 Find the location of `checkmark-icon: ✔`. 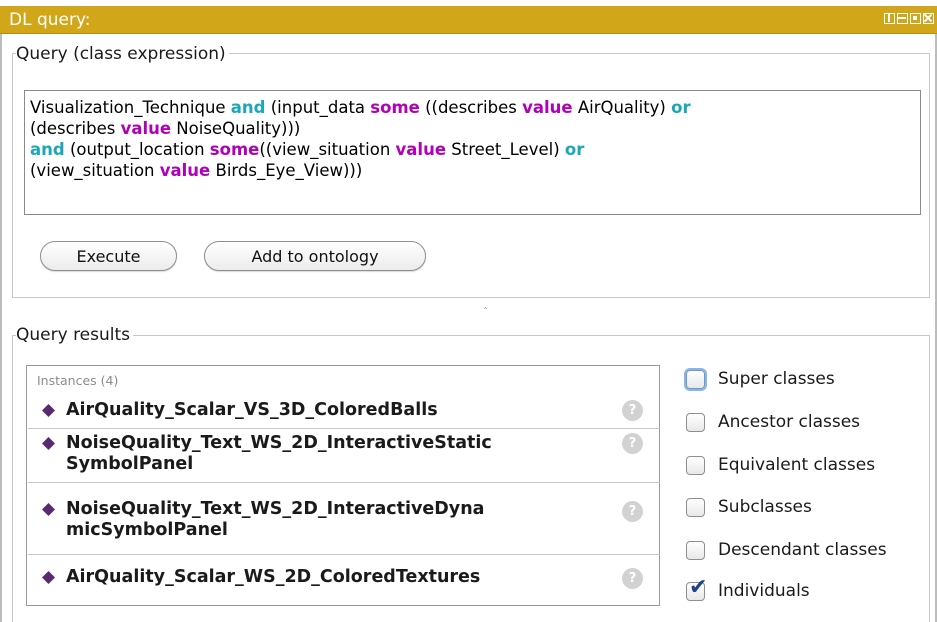

checkmark-icon: ✔ is located at coordinates (698, 587).